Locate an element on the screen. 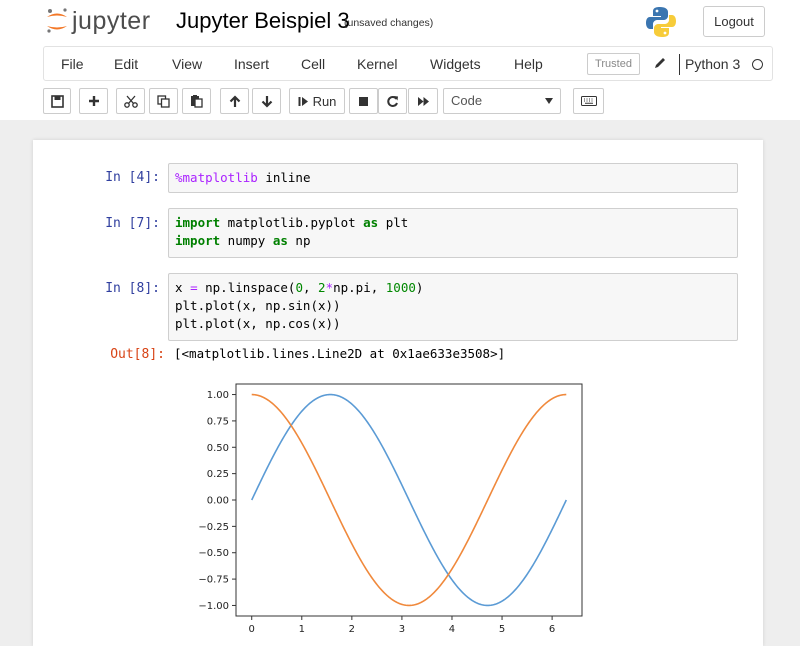  code-token: * is located at coordinates (329, 287).